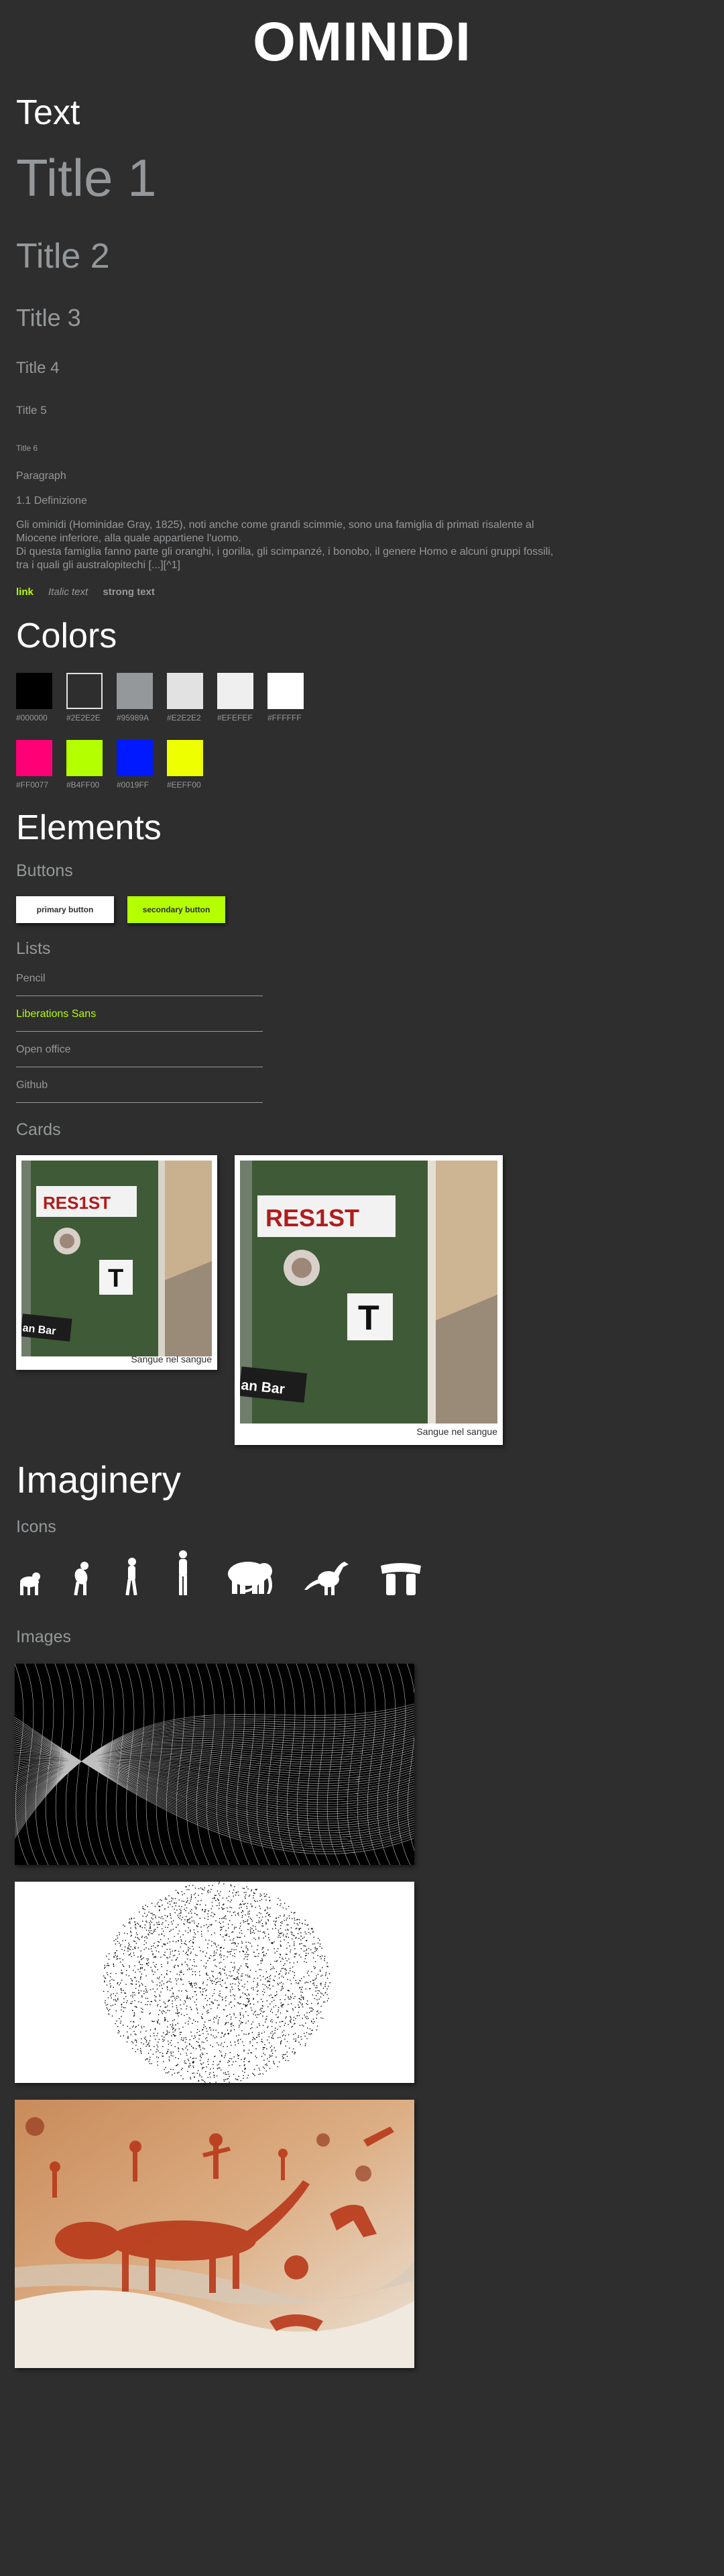  I want to click on title-2: Title 2, so click(63, 256).